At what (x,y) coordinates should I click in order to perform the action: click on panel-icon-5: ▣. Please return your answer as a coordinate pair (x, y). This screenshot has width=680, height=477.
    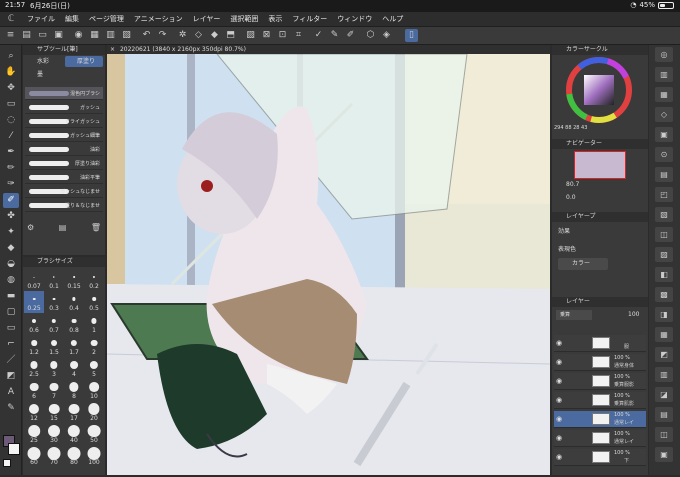
    Looking at the image, I should click on (664, 134).